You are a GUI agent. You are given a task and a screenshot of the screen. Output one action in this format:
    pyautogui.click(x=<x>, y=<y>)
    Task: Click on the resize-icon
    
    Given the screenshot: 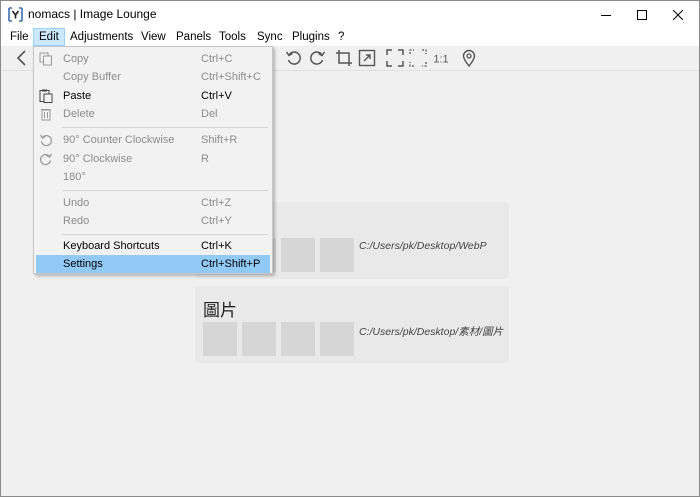 What is the action you would take?
    pyautogui.click(x=367, y=58)
    